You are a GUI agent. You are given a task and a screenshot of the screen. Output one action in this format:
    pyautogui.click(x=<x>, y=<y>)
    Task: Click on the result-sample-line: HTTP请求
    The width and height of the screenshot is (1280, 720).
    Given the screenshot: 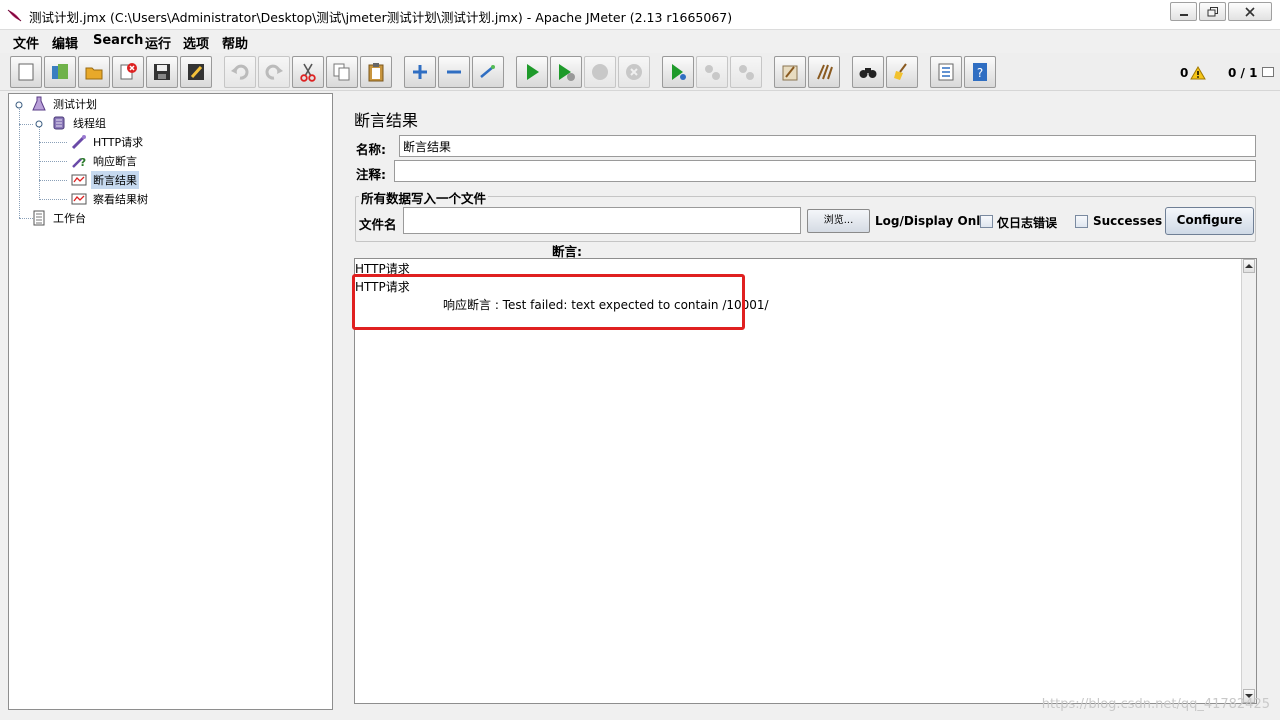 What is the action you would take?
    pyautogui.click(x=382, y=287)
    